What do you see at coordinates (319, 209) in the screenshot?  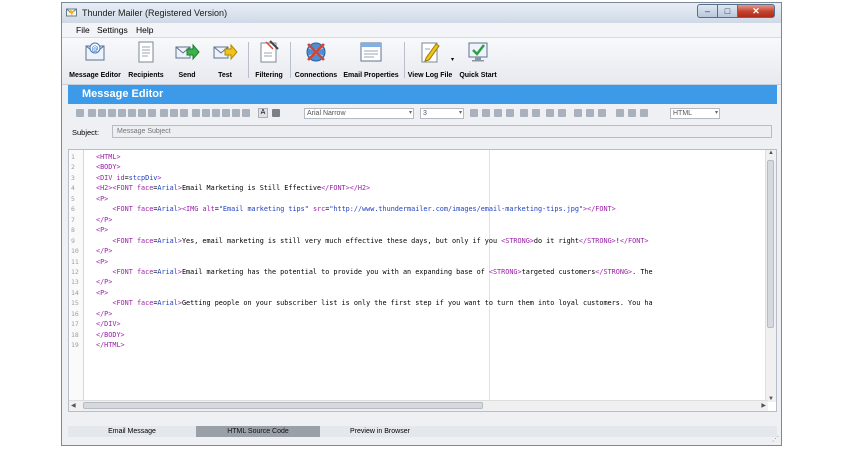 I see `code-token: src` at bounding box center [319, 209].